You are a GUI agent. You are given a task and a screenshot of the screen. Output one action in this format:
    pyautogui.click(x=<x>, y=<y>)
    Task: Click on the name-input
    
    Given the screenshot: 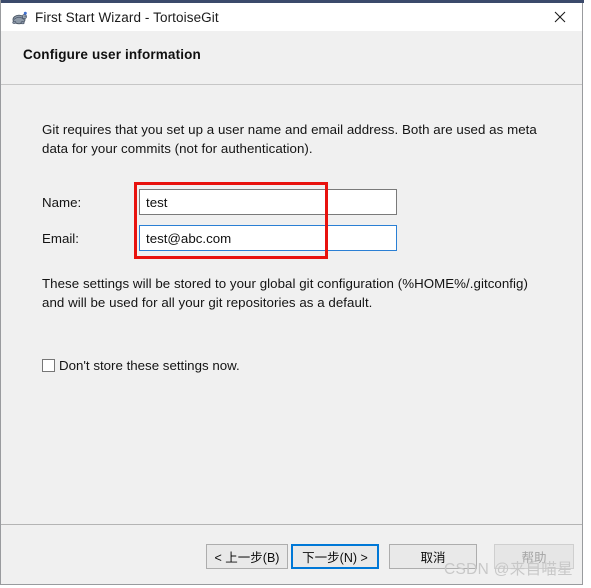 What is the action you would take?
    pyautogui.click(x=268, y=202)
    